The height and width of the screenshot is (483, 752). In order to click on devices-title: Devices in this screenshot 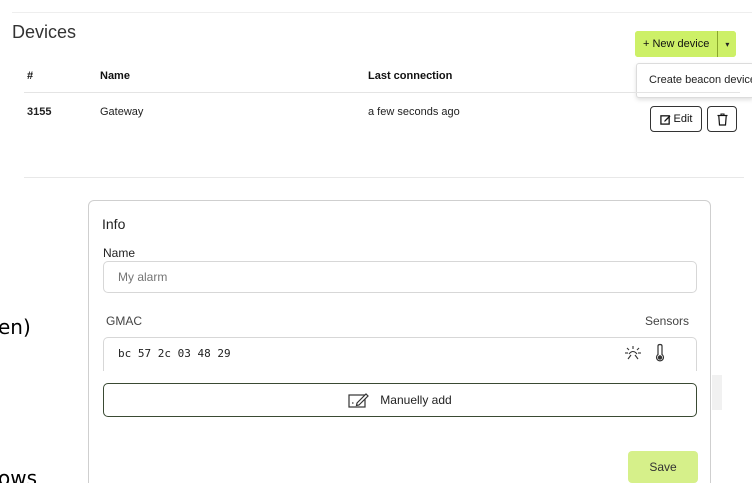, I will do `click(44, 32)`.